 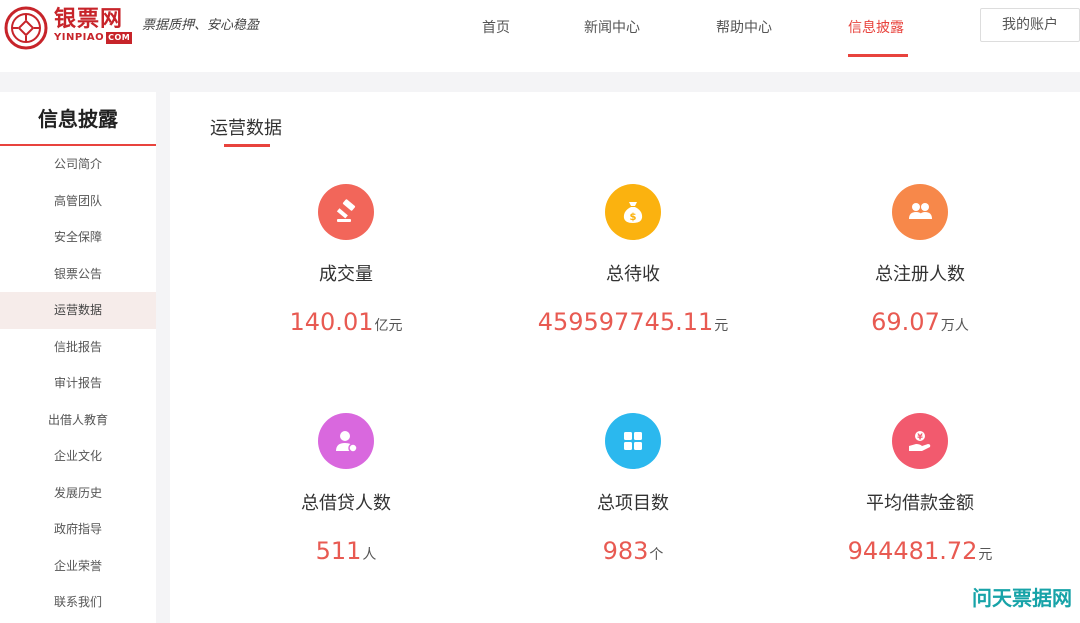 What do you see at coordinates (920, 503) in the screenshot?
I see `stat-label: 平均借款金额` at bounding box center [920, 503].